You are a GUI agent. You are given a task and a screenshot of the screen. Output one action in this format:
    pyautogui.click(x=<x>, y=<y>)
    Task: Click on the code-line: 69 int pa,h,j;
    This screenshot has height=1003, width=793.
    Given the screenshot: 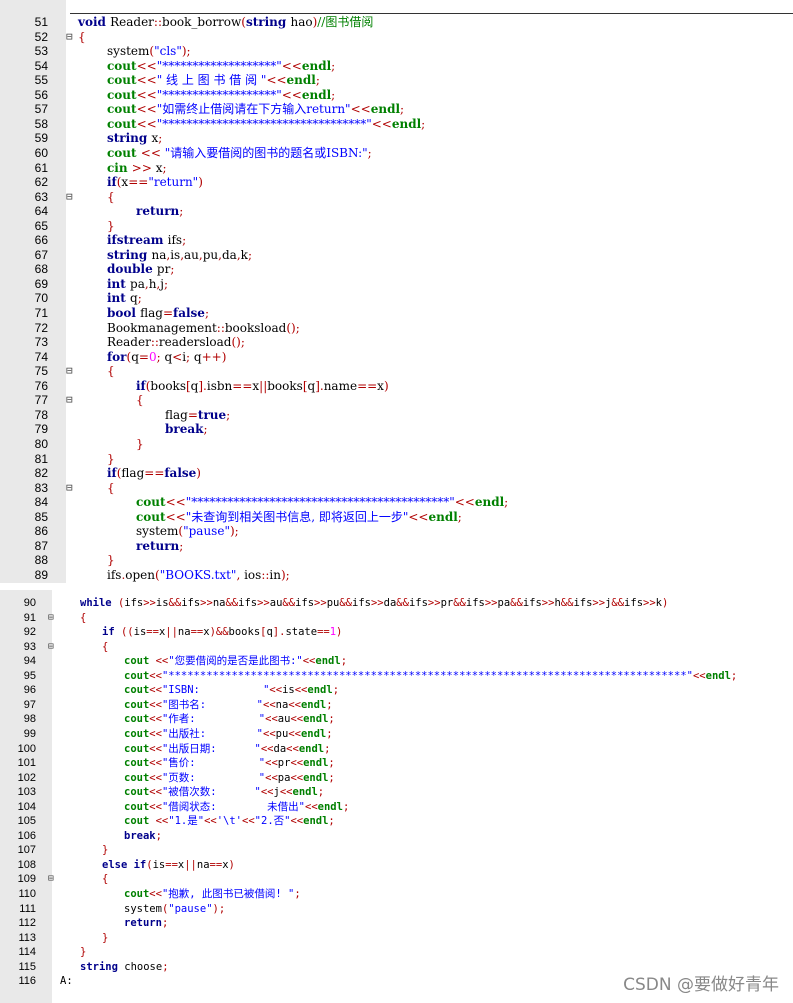 What is the action you would take?
    pyautogui.click(x=396, y=284)
    